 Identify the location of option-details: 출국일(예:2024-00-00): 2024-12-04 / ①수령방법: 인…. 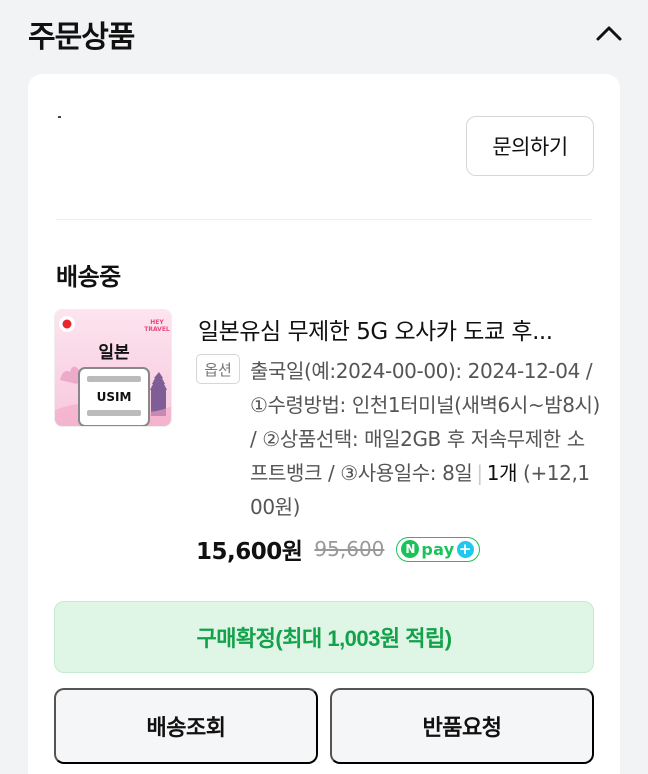
(425, 439).